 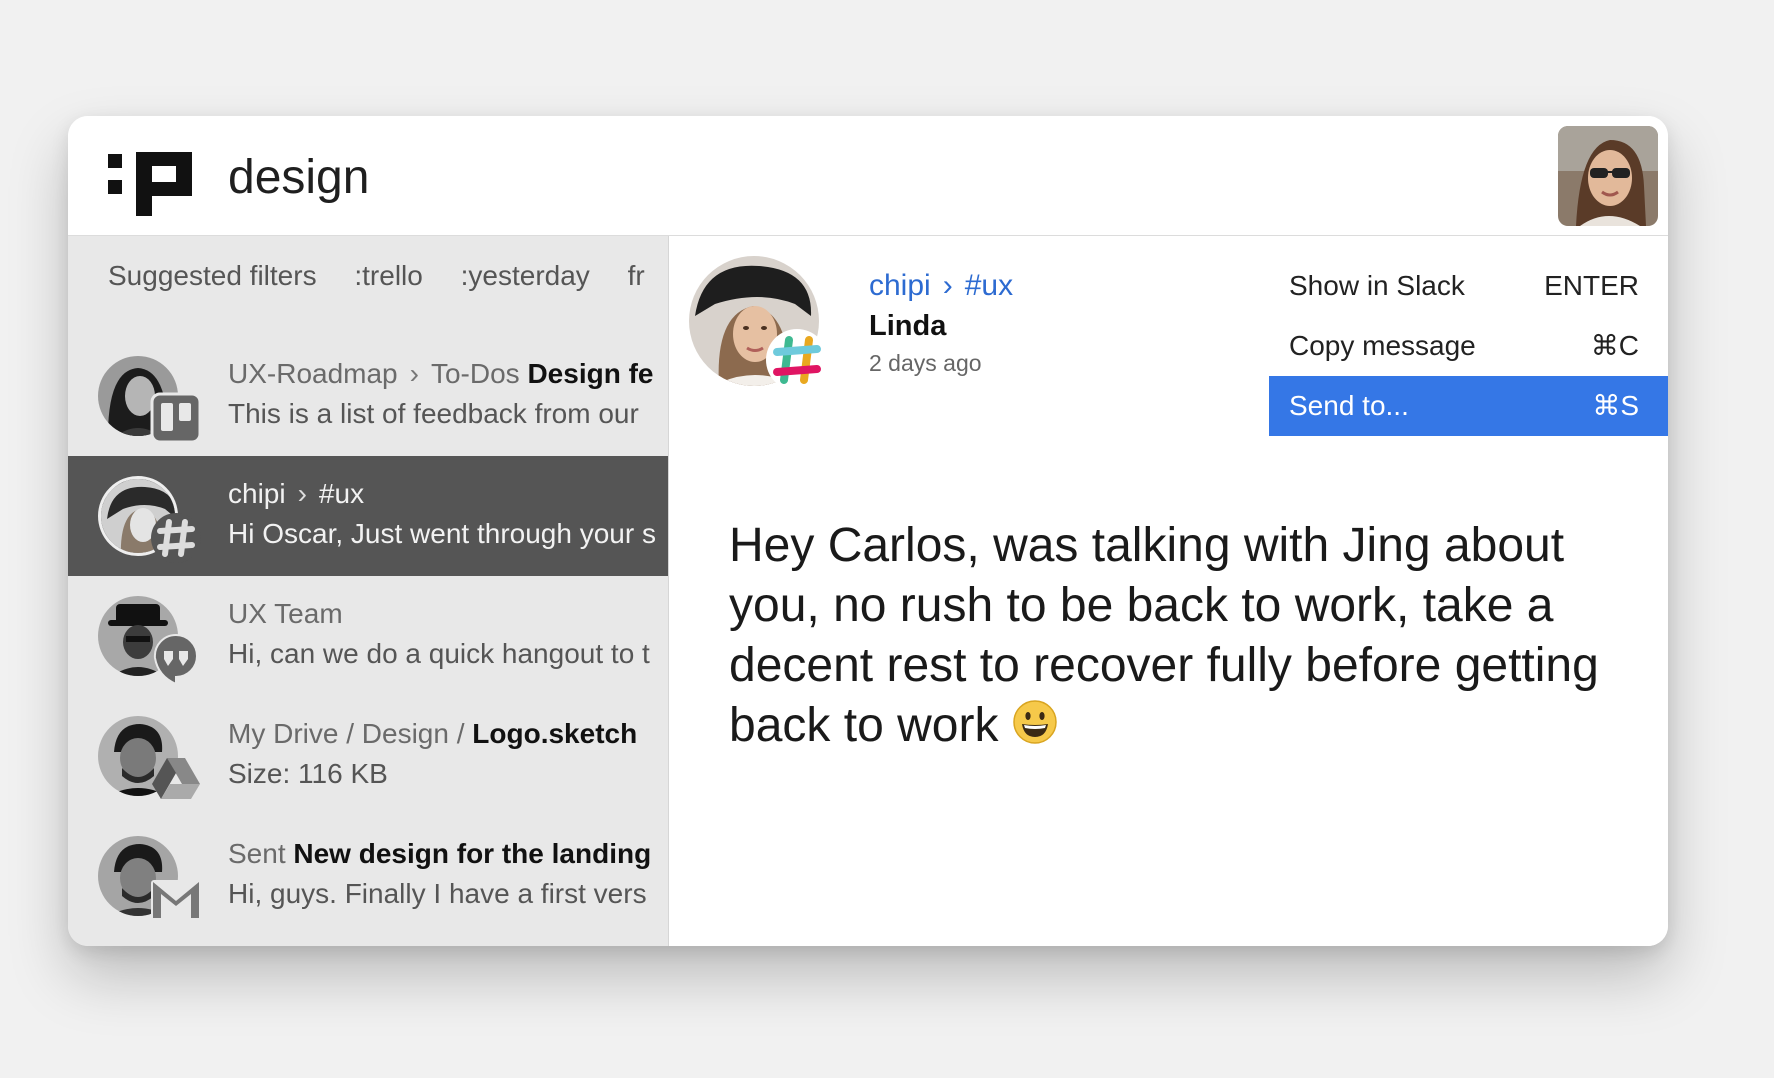 What do you see at coordinates (475, 373) in the screenshot?
I see `result-list-name: To-Dos` at bounding box center [475, 373].